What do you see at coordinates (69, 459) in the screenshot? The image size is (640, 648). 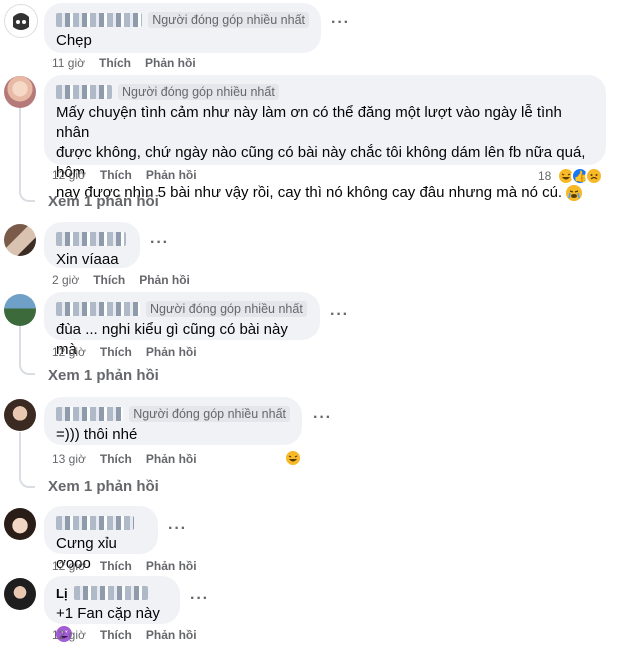 I see `timestamp: 13 giờ` at bounding box center [69, 459].